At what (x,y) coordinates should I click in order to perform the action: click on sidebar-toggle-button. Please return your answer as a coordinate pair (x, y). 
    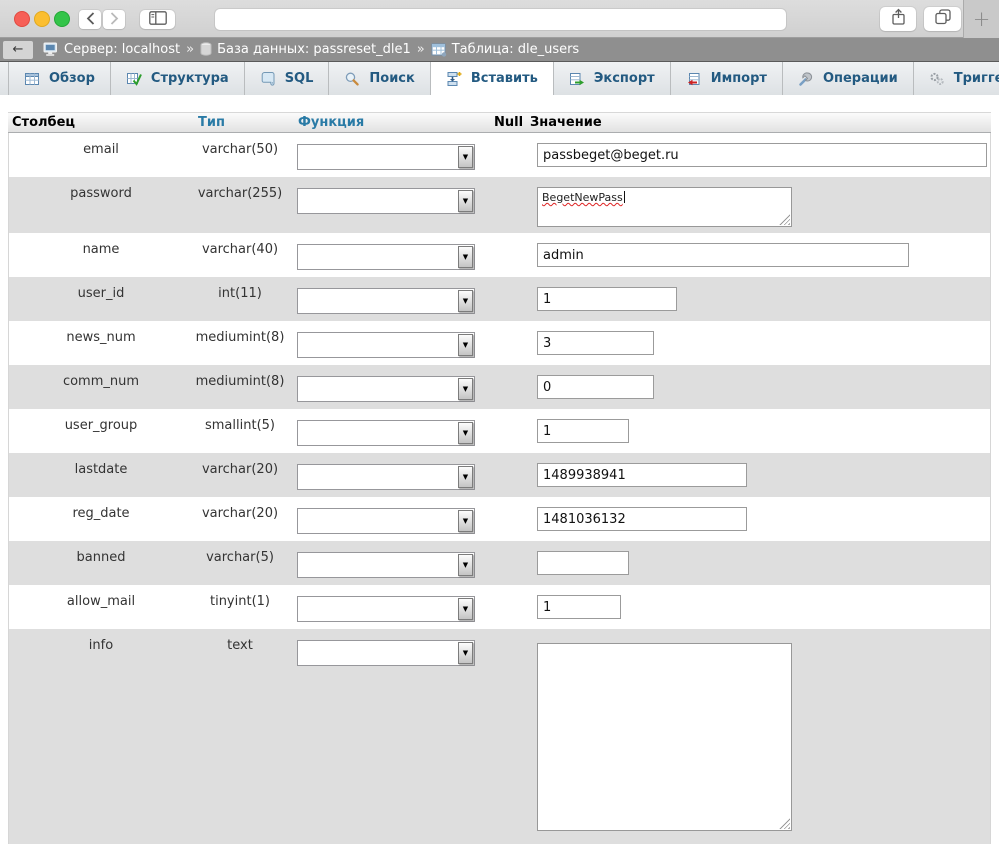
    Looking at the image, I should click on (157, 19).